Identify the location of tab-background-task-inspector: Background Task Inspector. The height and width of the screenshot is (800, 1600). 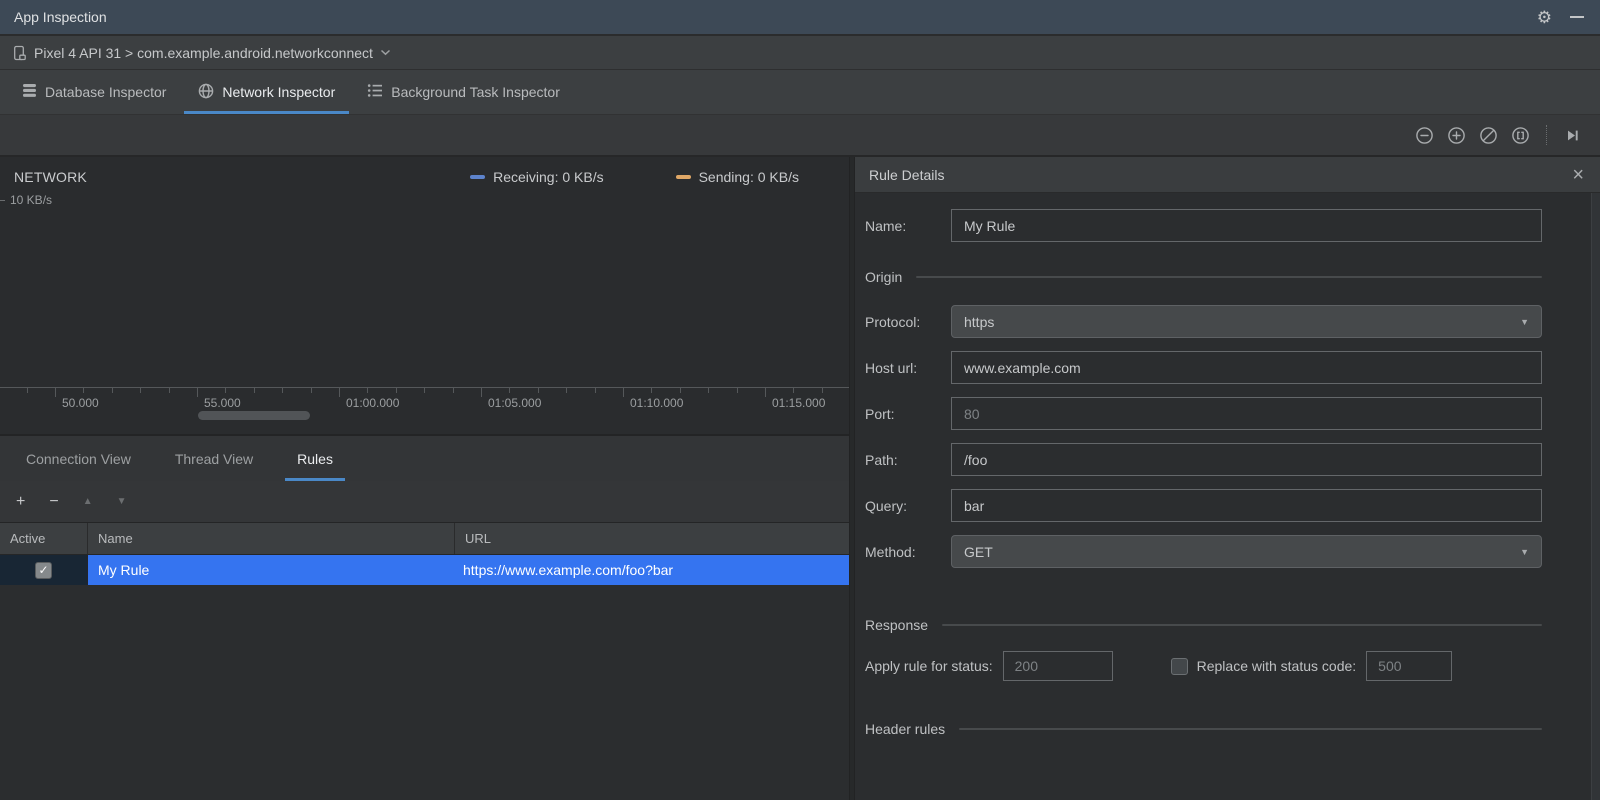
(463, 92).